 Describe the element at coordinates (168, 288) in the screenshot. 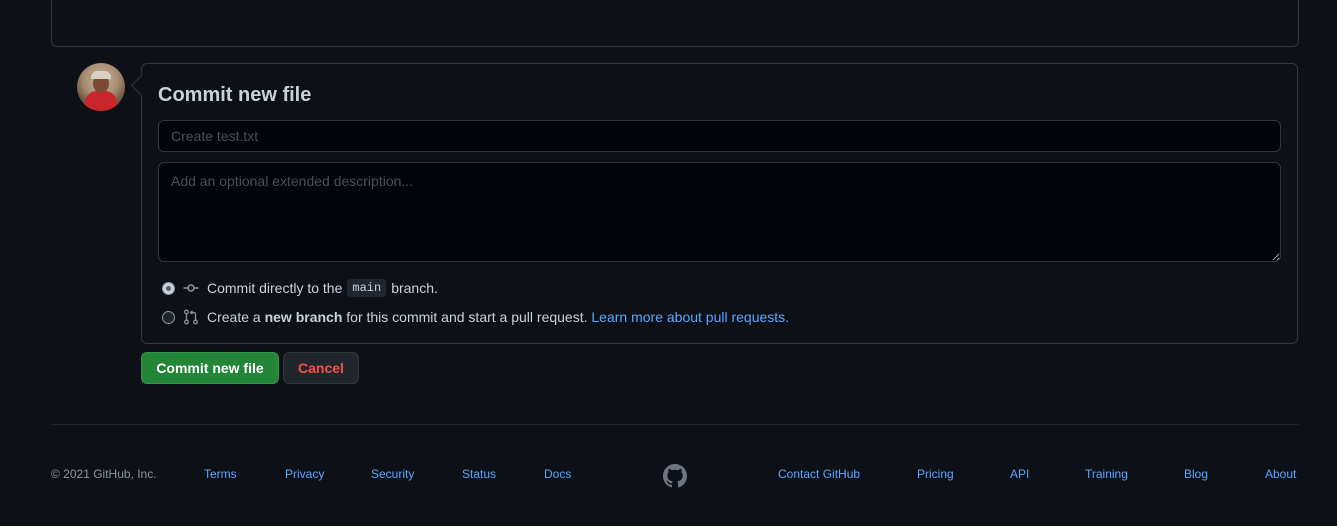

I see `commit-direct-radio` at that location.